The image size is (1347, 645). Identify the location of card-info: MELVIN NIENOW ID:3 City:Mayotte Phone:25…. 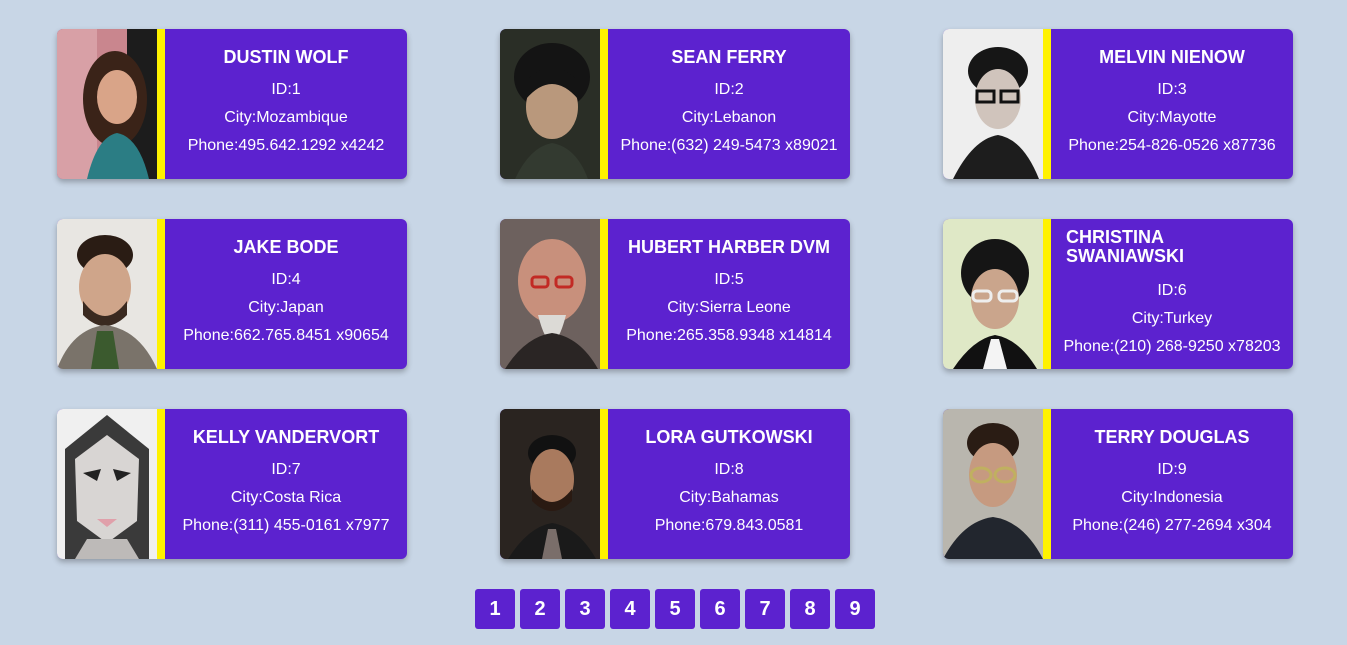
(1172, 104).